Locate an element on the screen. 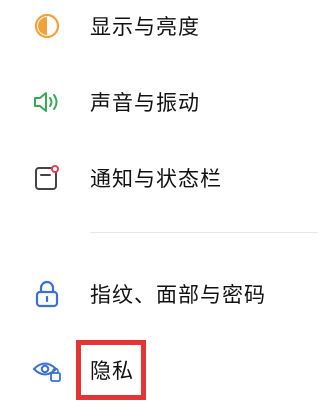 This screenshot has width=320, height=420. settings-item-label: 通知与状态栏 is located at coordinates (156, 179).